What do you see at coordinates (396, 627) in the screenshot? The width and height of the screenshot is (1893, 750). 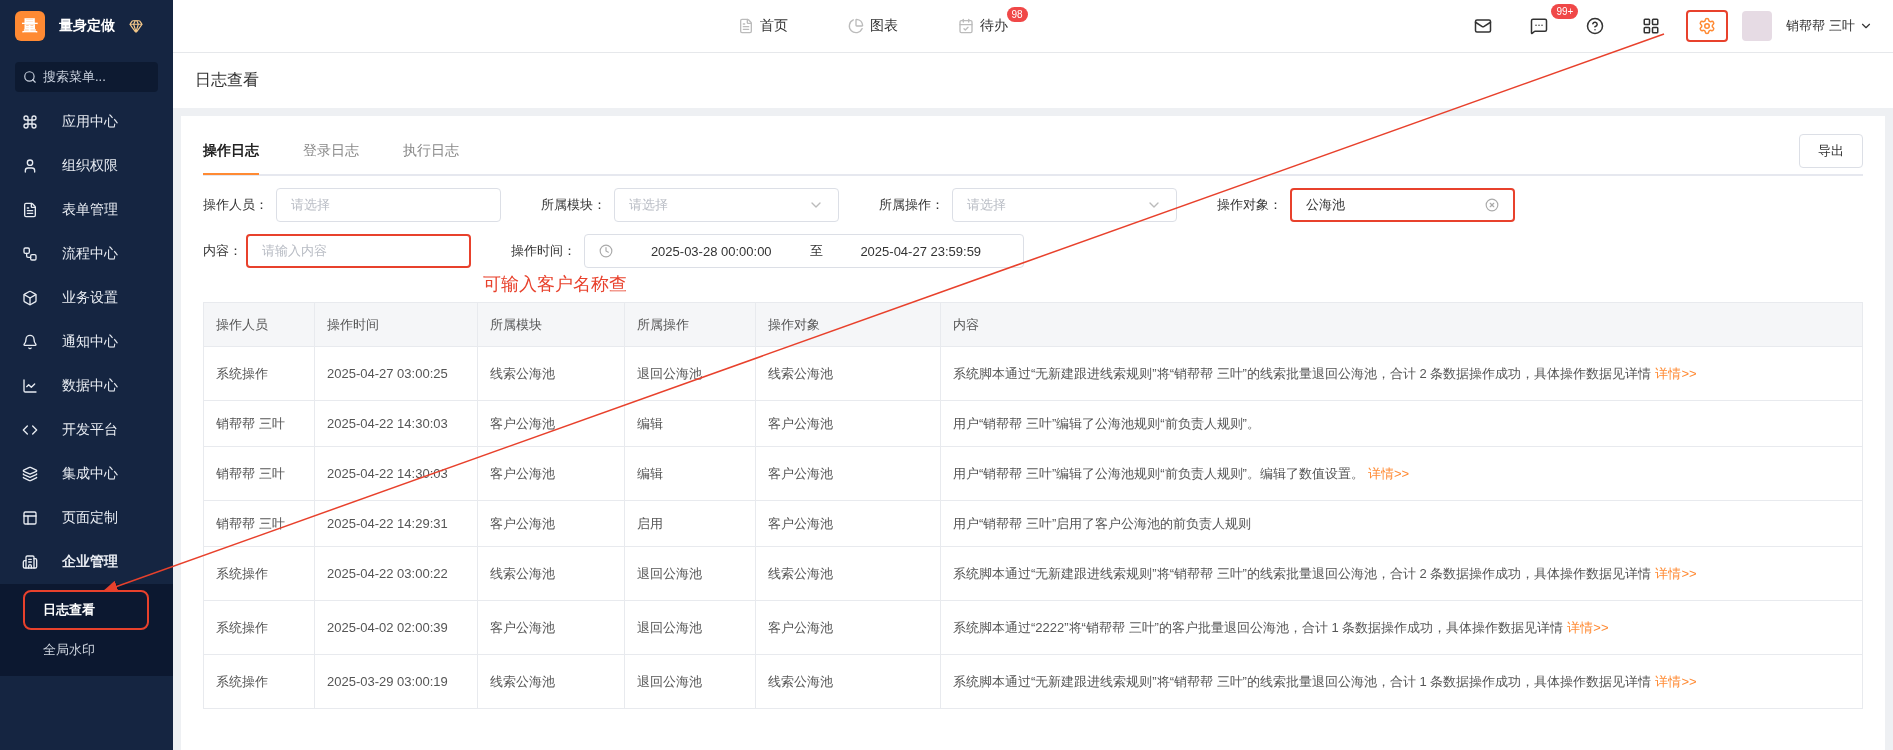 I see `table-cell: 2025-04-02 02:00:39` at bounding box center [396, 627].